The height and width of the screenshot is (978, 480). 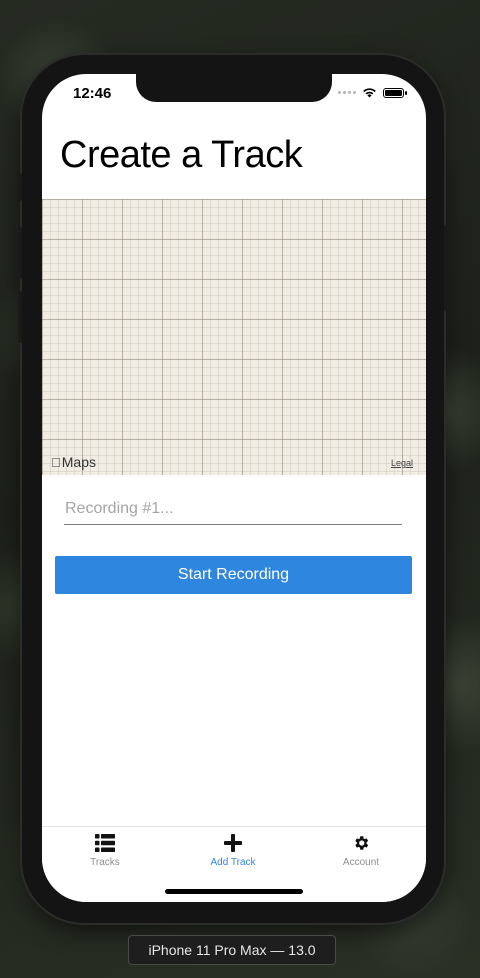 What do you see at coordinates (233, 862) in the screenshot?
I see `tab-add-track-label: Add Track` at bounding box center [233, 862].